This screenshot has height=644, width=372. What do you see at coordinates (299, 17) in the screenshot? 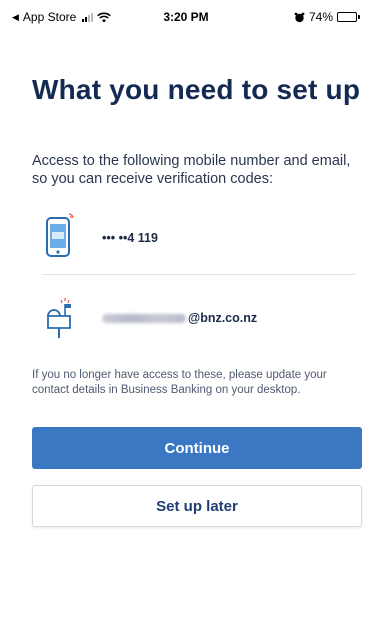
I see `alarm-icon` at bounding box center [299, 17].